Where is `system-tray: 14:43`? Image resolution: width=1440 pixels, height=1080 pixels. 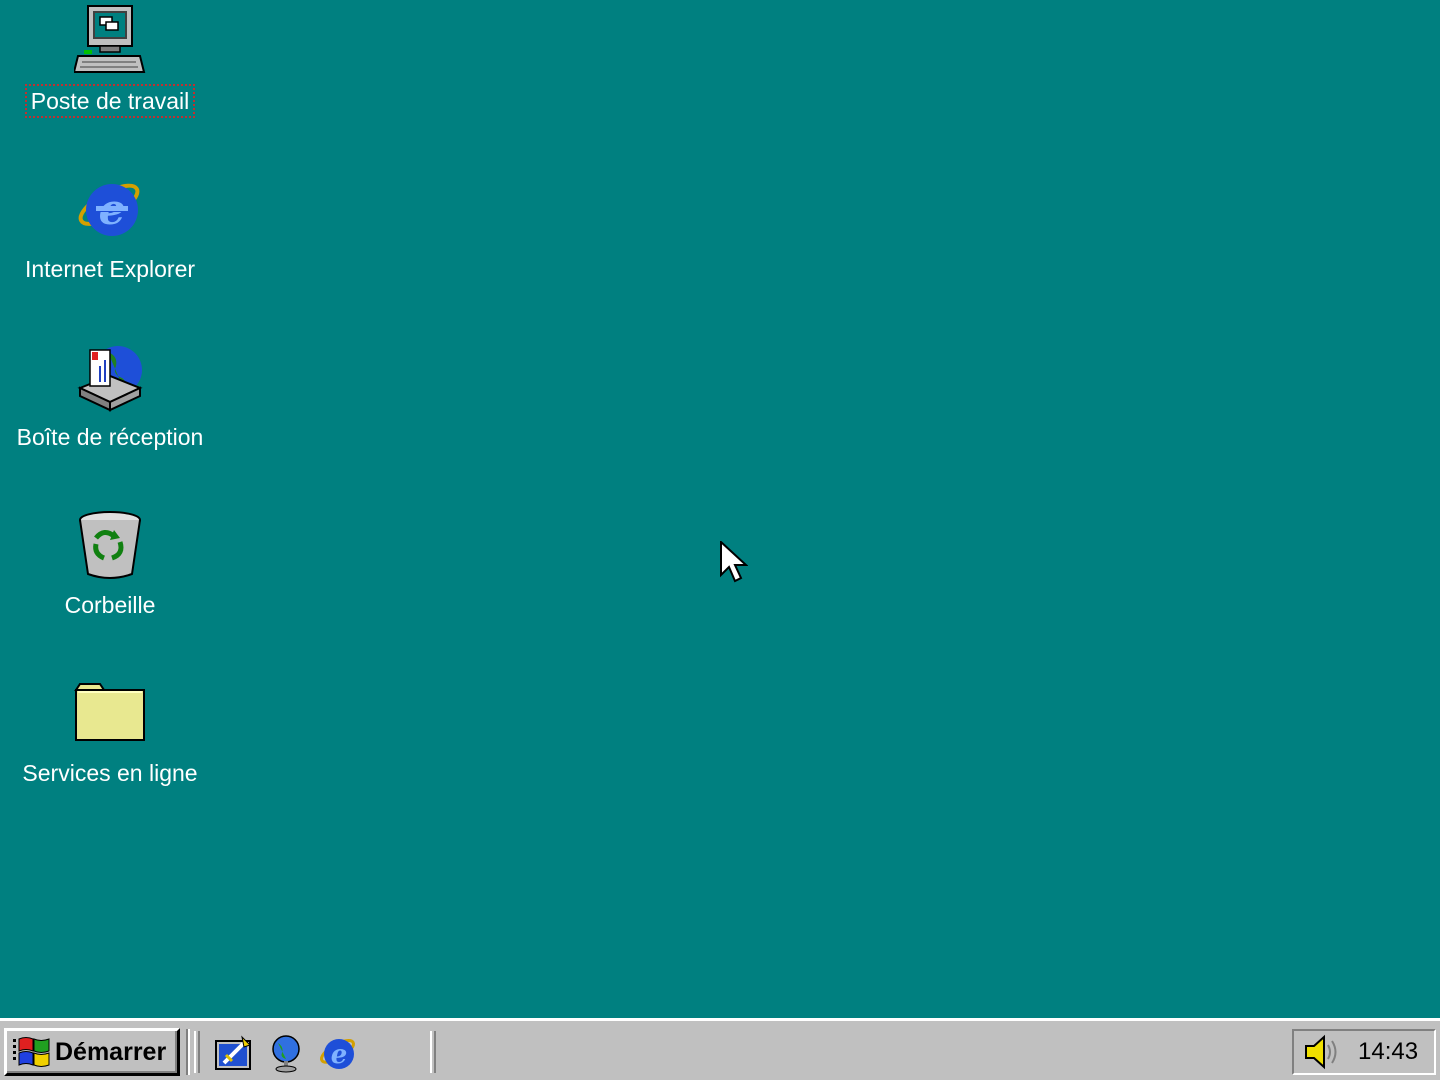 system-tray: 14:43 is located at coordinates (1364, 1052).